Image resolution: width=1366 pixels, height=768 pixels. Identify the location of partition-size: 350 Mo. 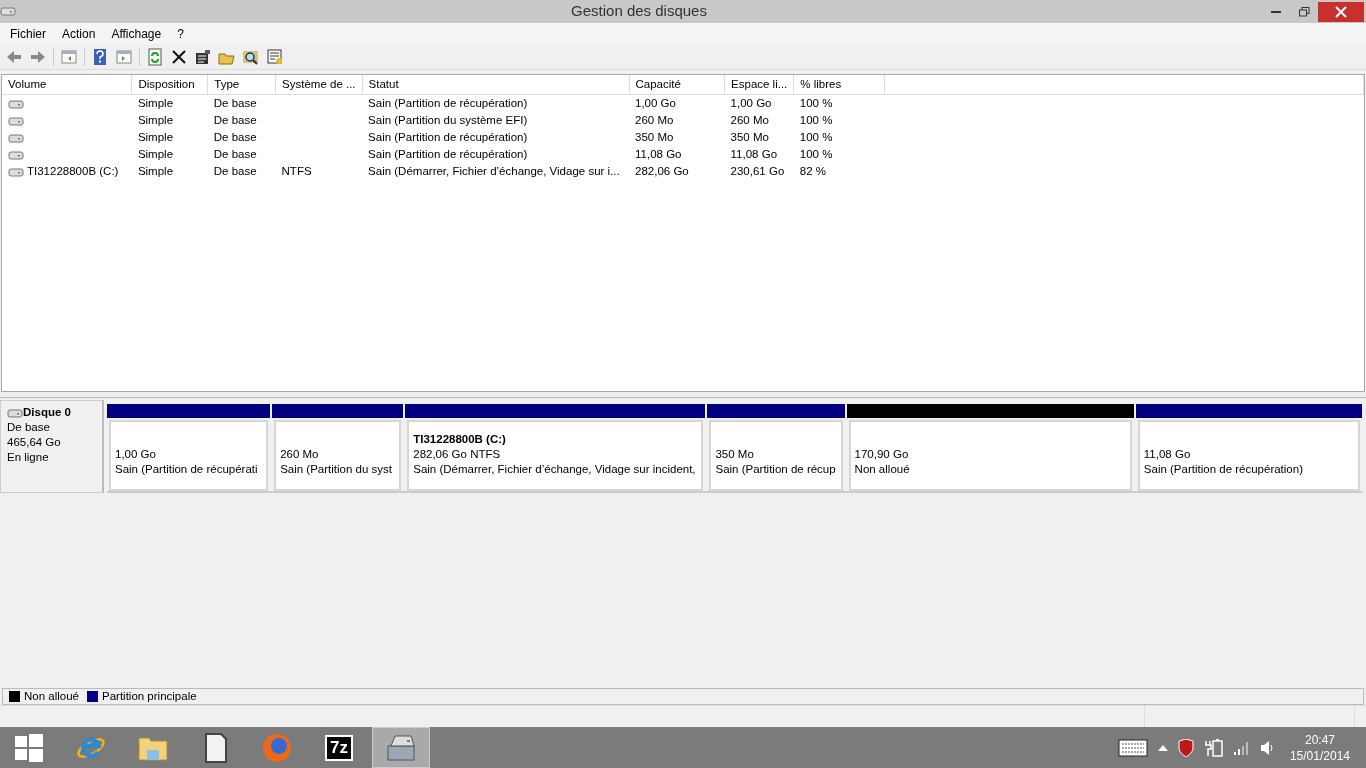
(735, 454).